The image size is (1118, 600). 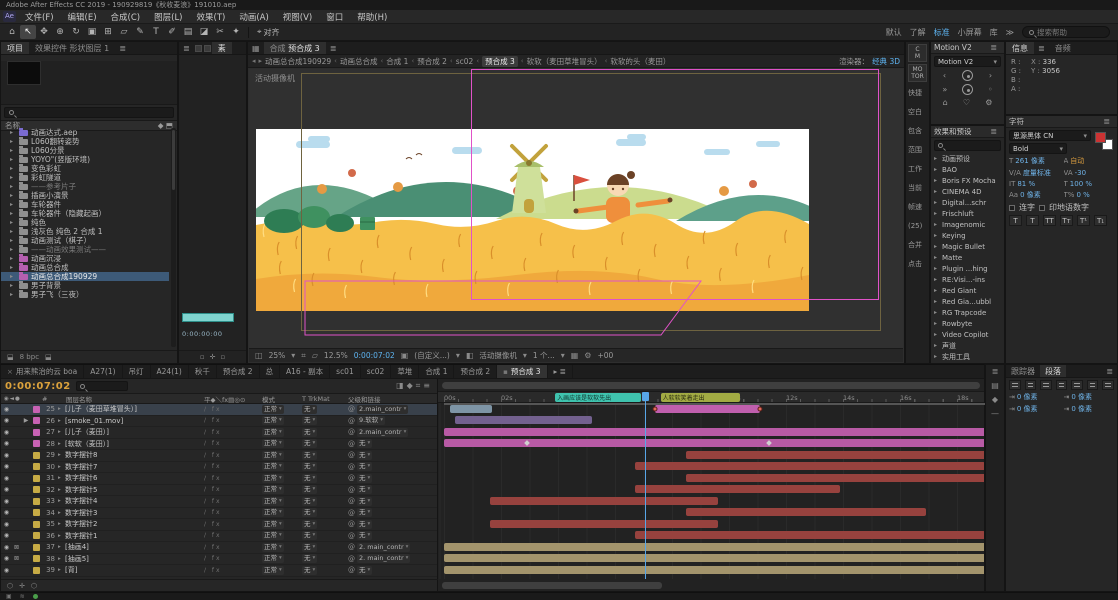 I want to click on effects-group: ▸ Video Copilot, so click(x=967, y=334).